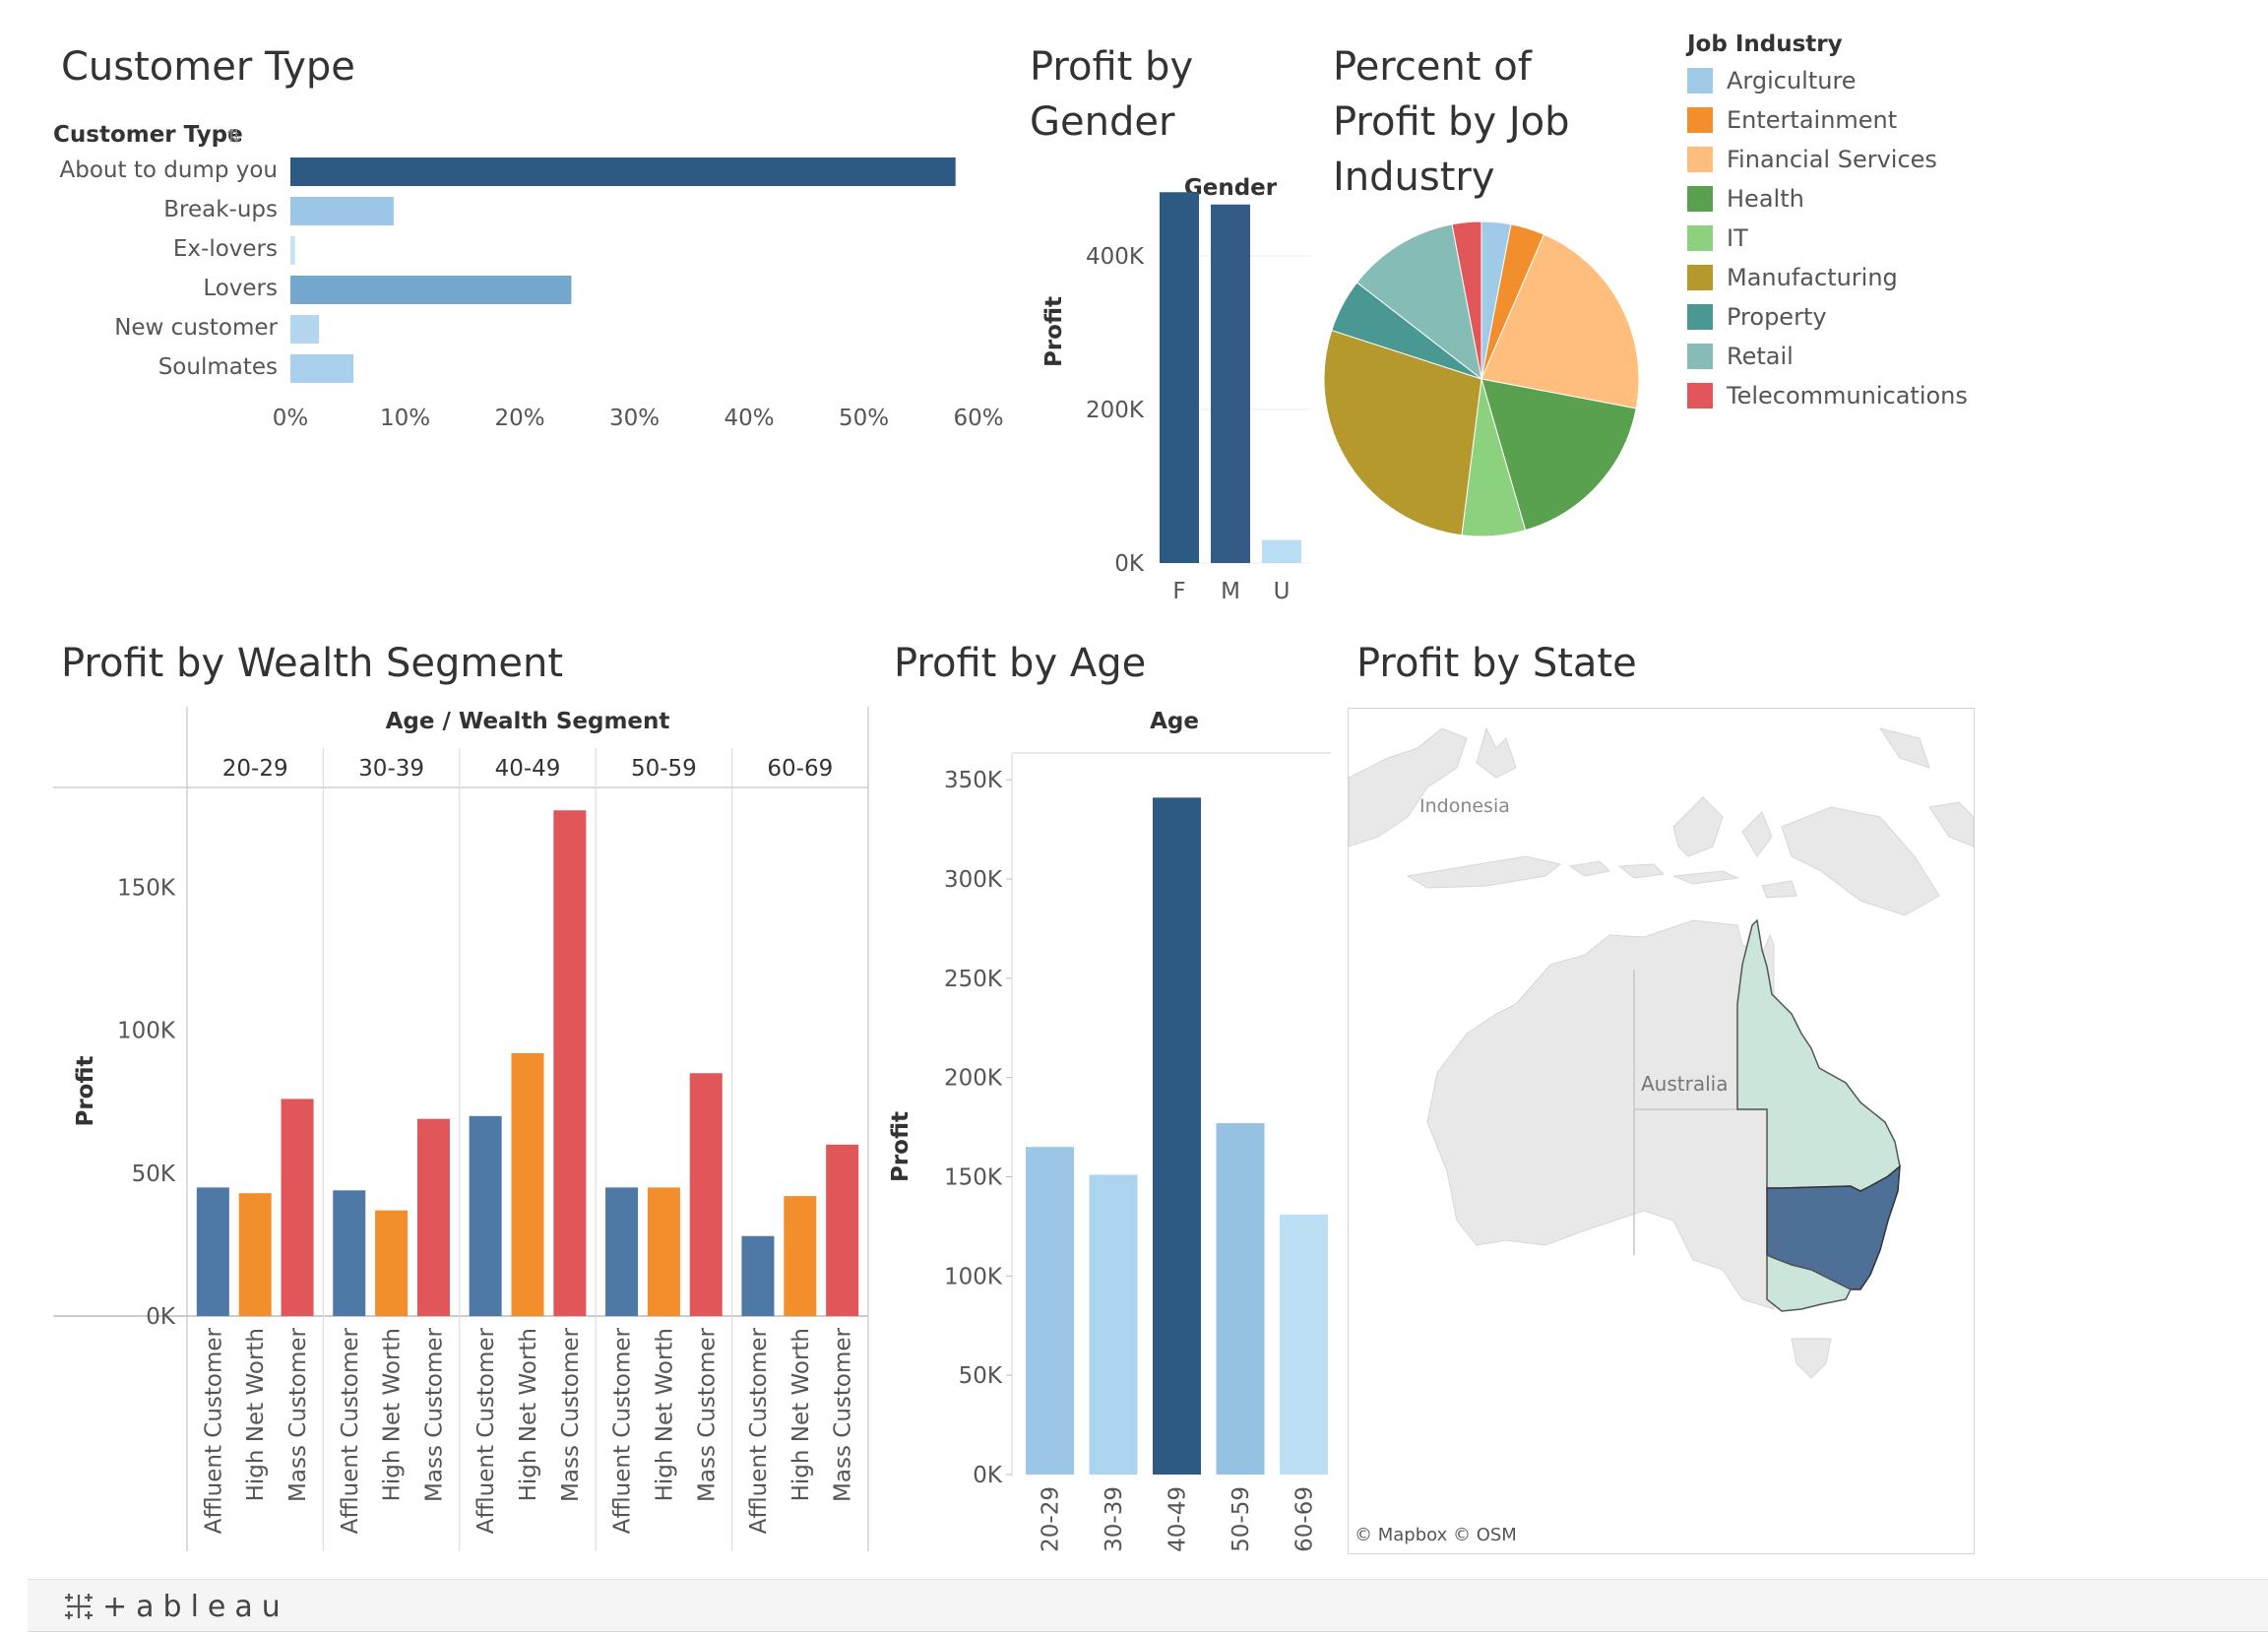 This screenshot has height=1634, width=2268. Describe the element at coordinates (1847, 395) in the screenshot. I see `legend-label: Telecommunications` at that location.